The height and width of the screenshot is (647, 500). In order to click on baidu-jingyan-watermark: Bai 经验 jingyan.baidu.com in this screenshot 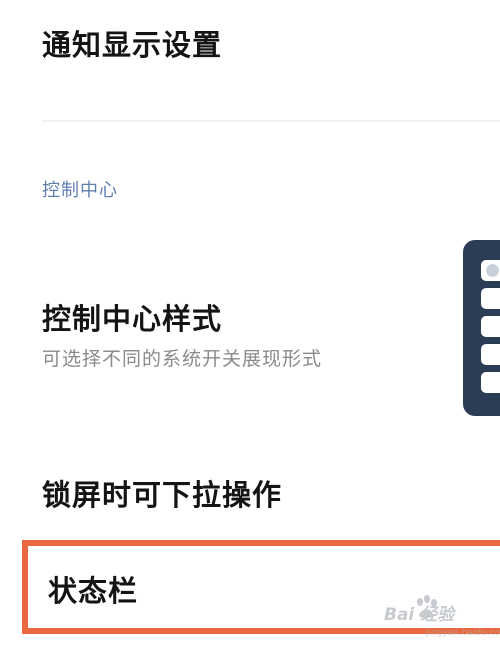, I will do `click(439, 617)`.